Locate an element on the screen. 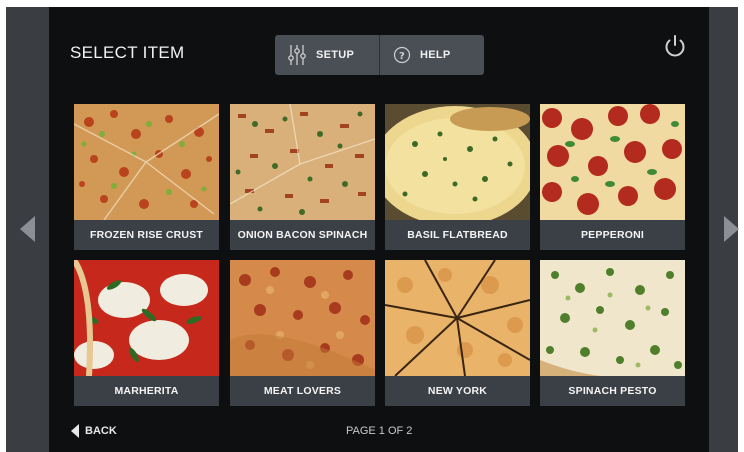 The image size is (744, 452). item-card-spinach-pesto: SPINACH PESTO is located at coordinates (612, 333).